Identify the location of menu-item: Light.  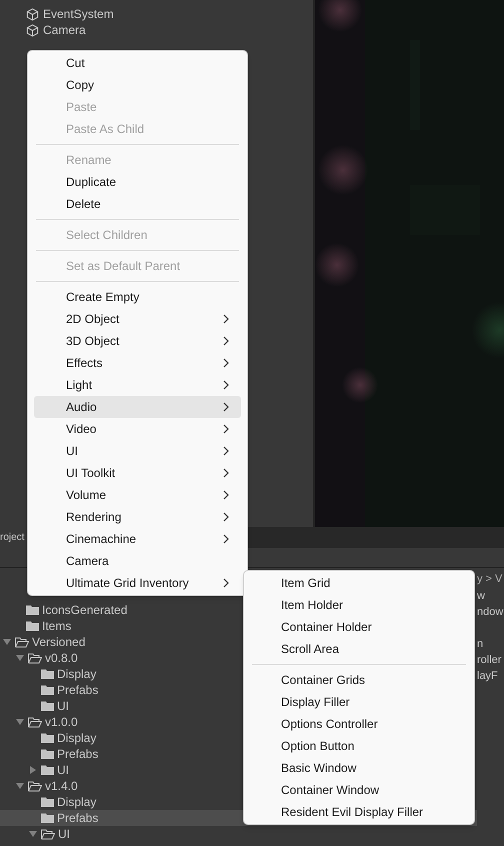
(137, 385).